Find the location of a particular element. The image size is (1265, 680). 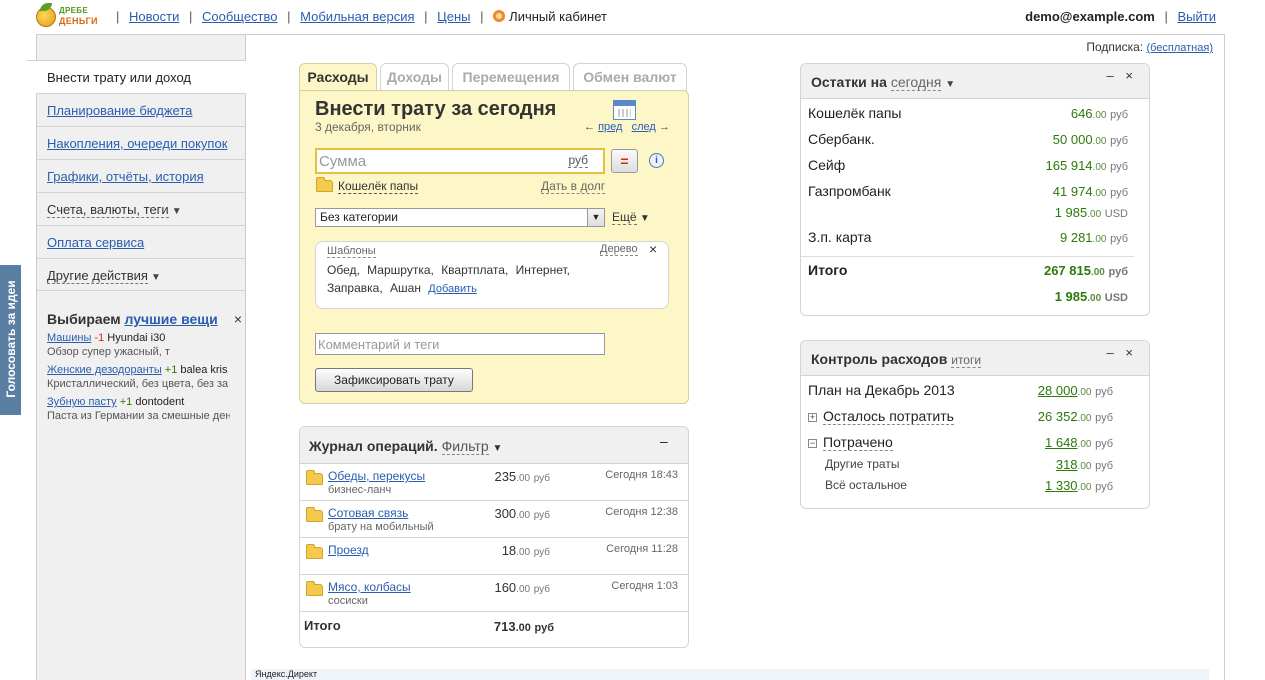

tab-income: Доходы is located at coordinates (414, 77).